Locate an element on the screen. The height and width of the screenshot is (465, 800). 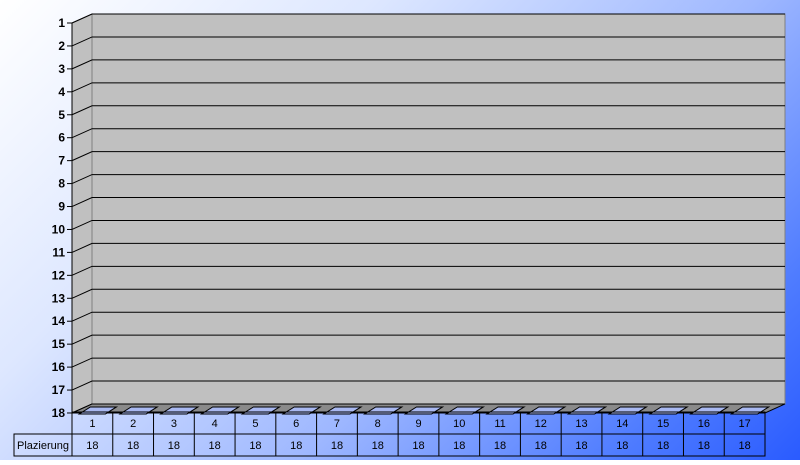
y-tick-label: 17 is located at coordinates (59, 390).